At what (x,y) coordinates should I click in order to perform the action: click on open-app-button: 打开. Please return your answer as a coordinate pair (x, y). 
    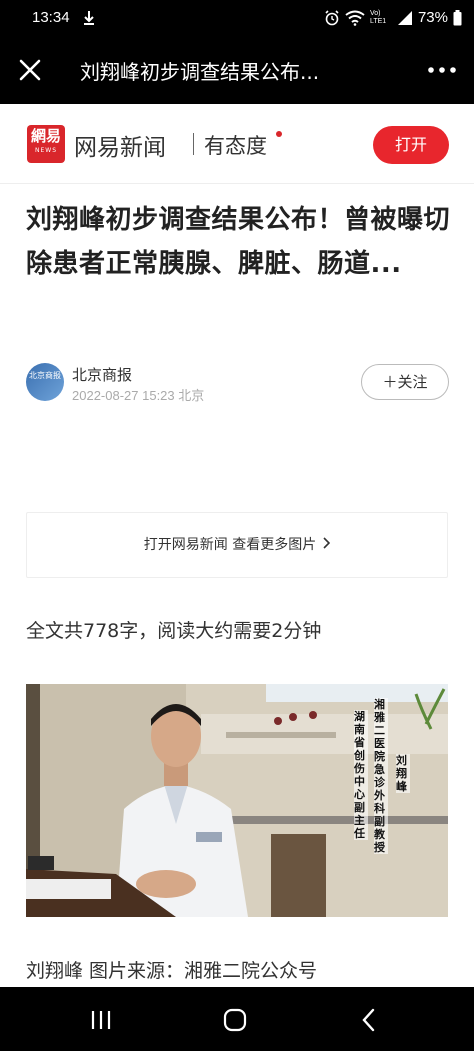
    Looking at the image, I should click on (411, 145).